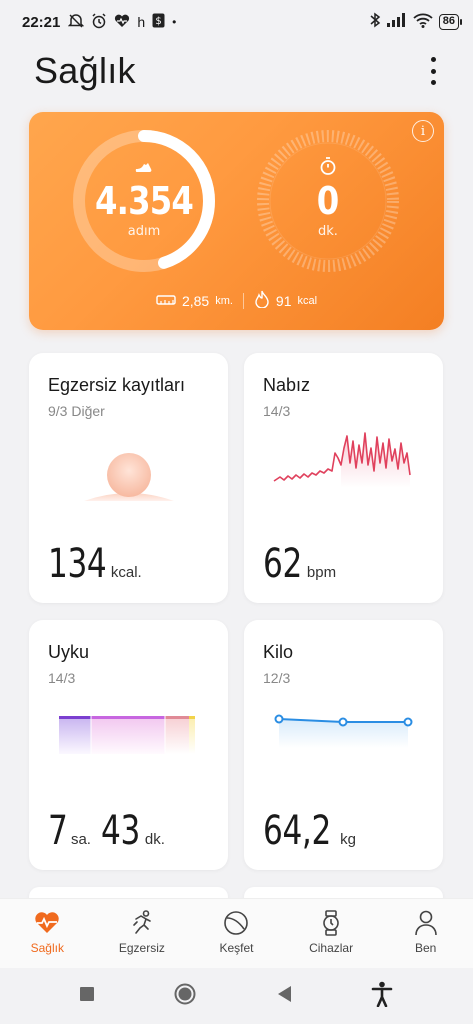 Image resolution: width=473 pixels, height=1024 pixels. I want to click on notification-h: h, so click(141, 22).